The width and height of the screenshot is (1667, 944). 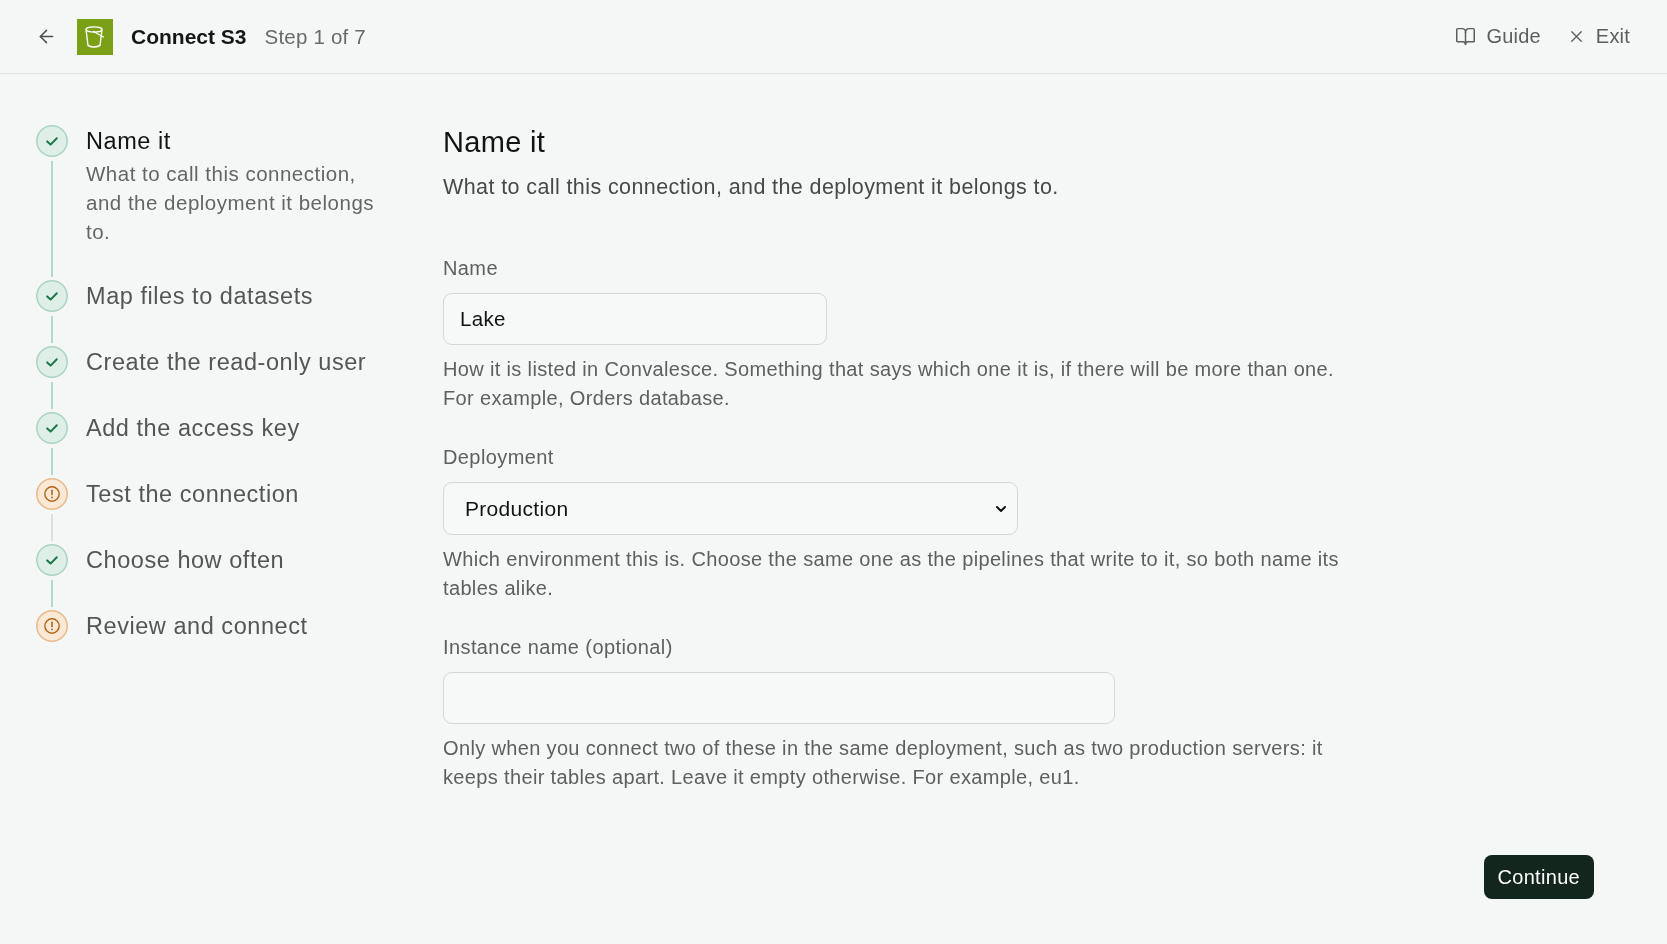 I want to click on section-heading: Name it, so click(x=494, y=142).